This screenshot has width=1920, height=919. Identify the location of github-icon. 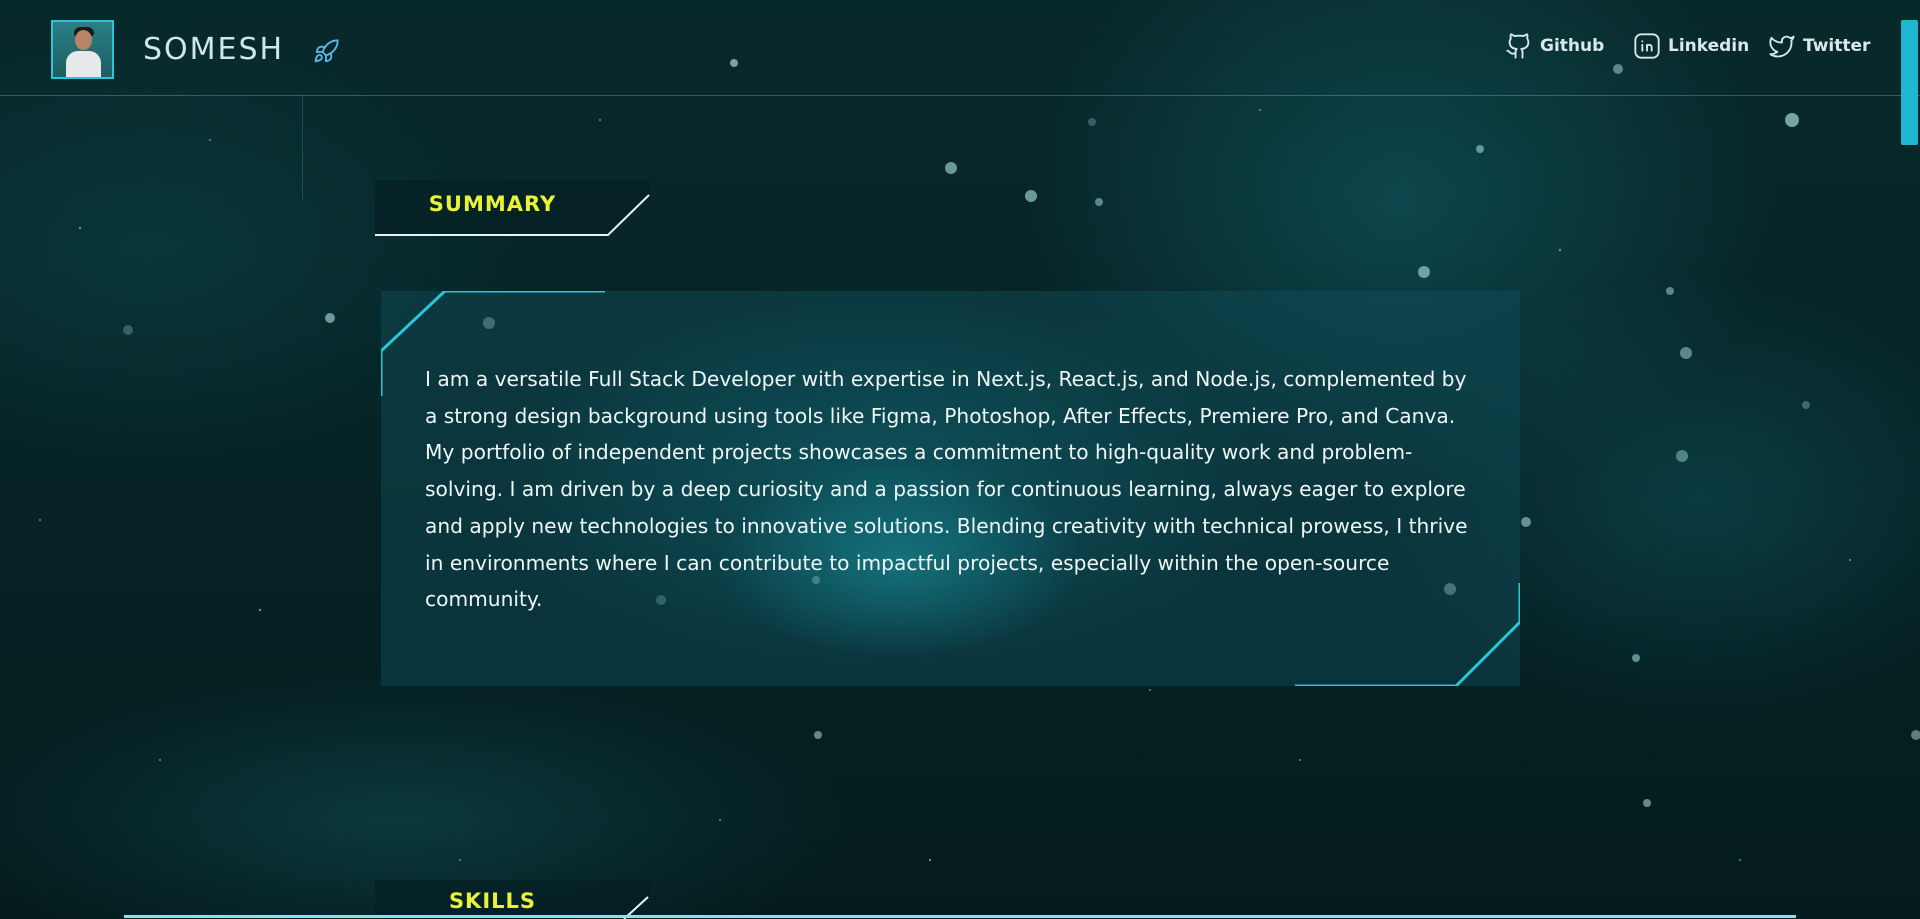
(1518, 46).